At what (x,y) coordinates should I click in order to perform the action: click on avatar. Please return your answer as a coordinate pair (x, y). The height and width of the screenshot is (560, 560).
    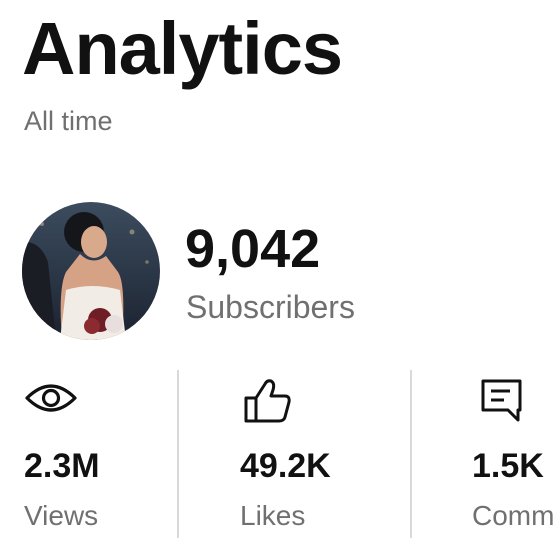
    Looking at the image, I should click on (91, 271).